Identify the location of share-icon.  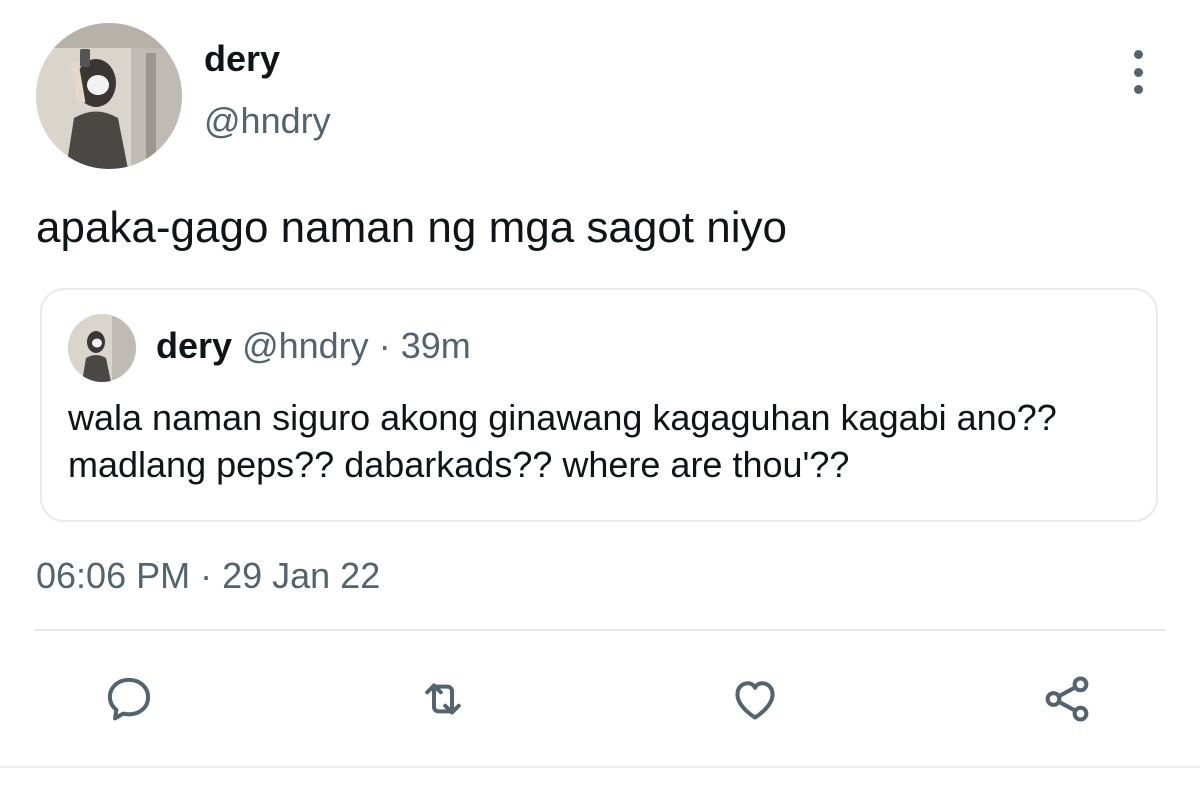
(1067, 699).